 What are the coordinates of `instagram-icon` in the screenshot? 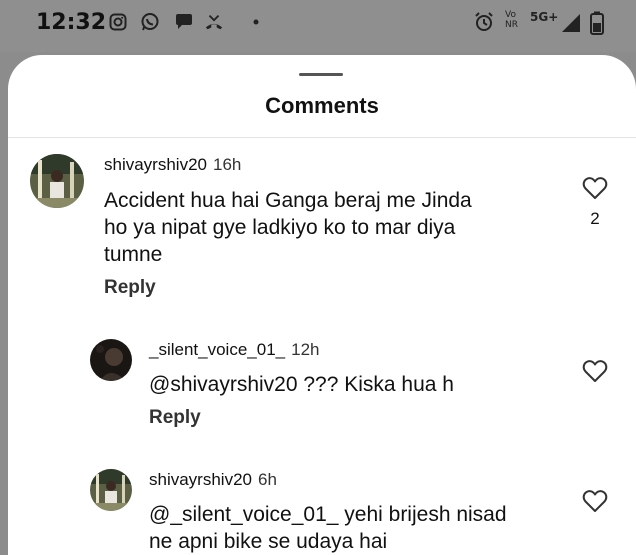 It's located at (118, 22).